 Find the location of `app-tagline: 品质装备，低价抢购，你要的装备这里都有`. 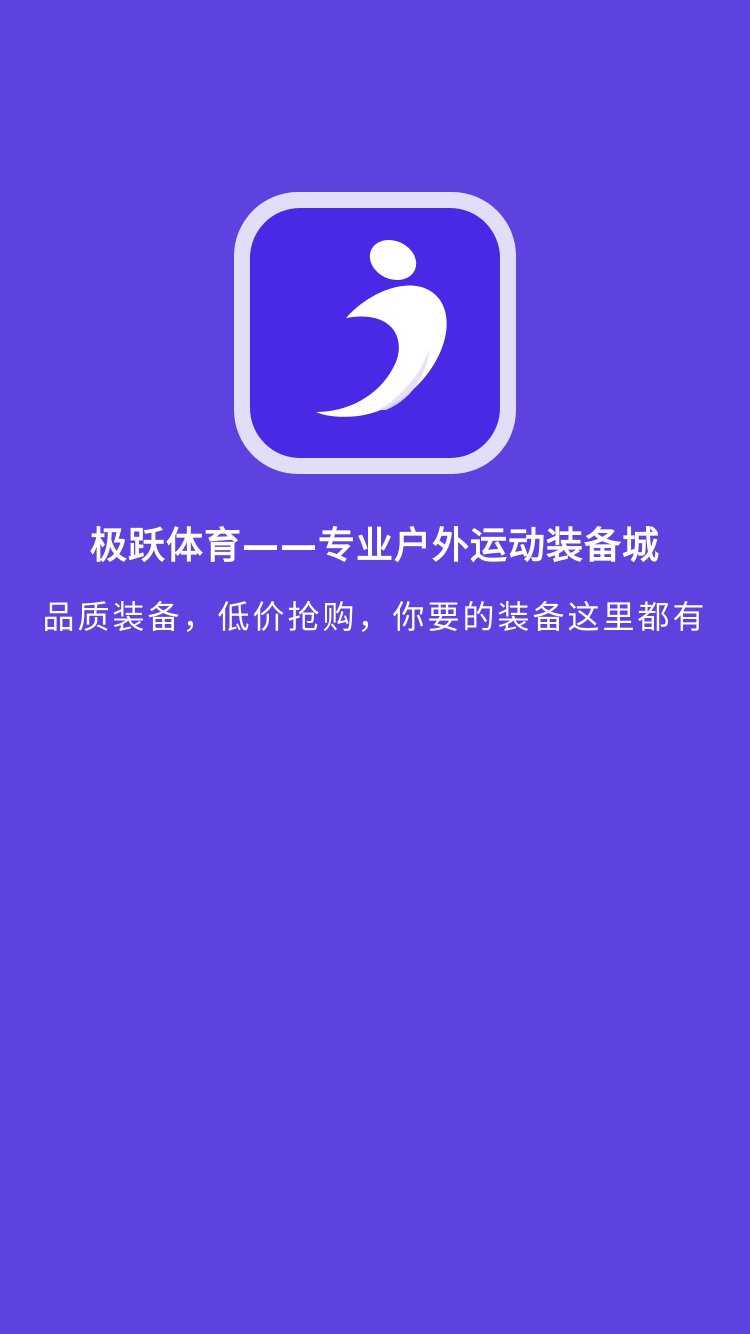

app-tagline: 品质装备，低价抢购，你要的装备这里都有 is located at coordinates (375, 617).